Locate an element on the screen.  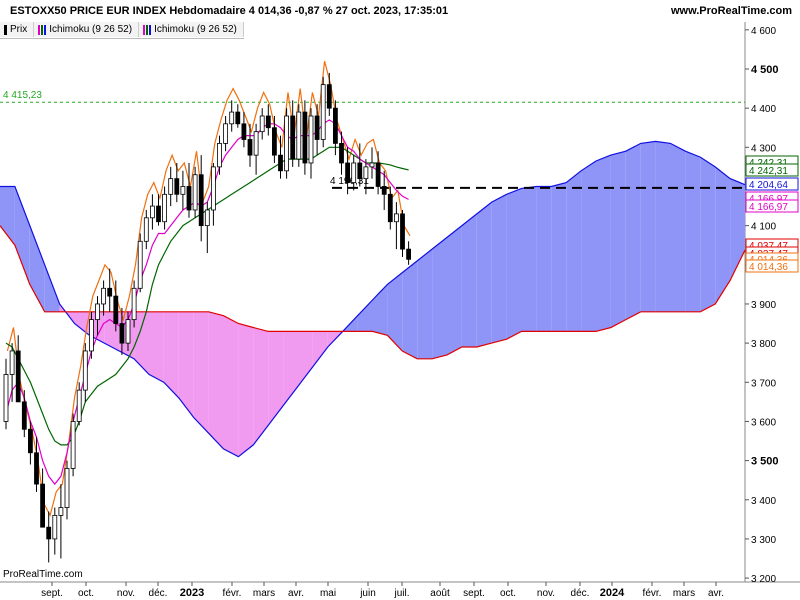
last-value-label: 4 014,36 is located at coordinates (768, 267).